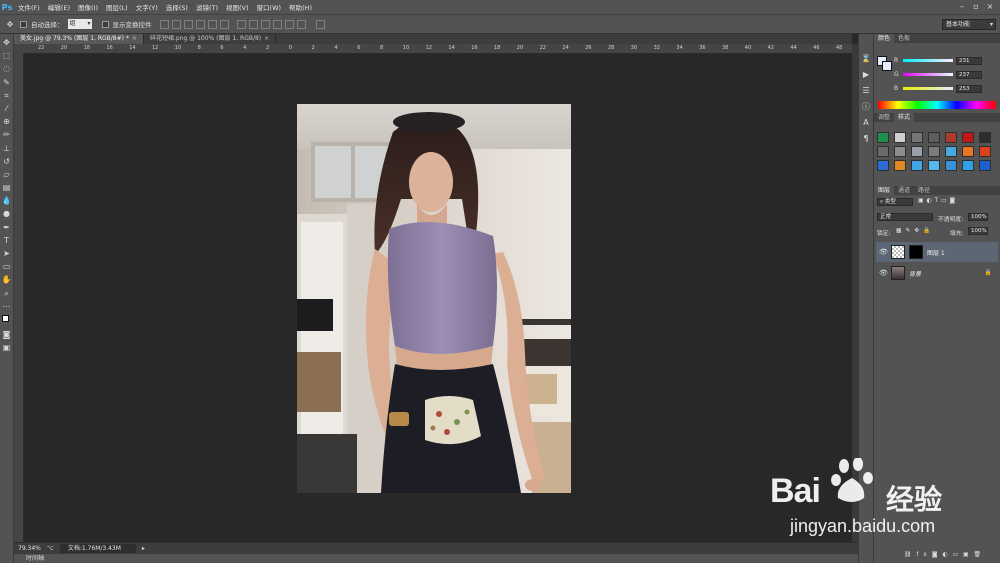 The image size is (1000, 563). I want to click on info-panel-icon: ⓘ, so click(866, 107).